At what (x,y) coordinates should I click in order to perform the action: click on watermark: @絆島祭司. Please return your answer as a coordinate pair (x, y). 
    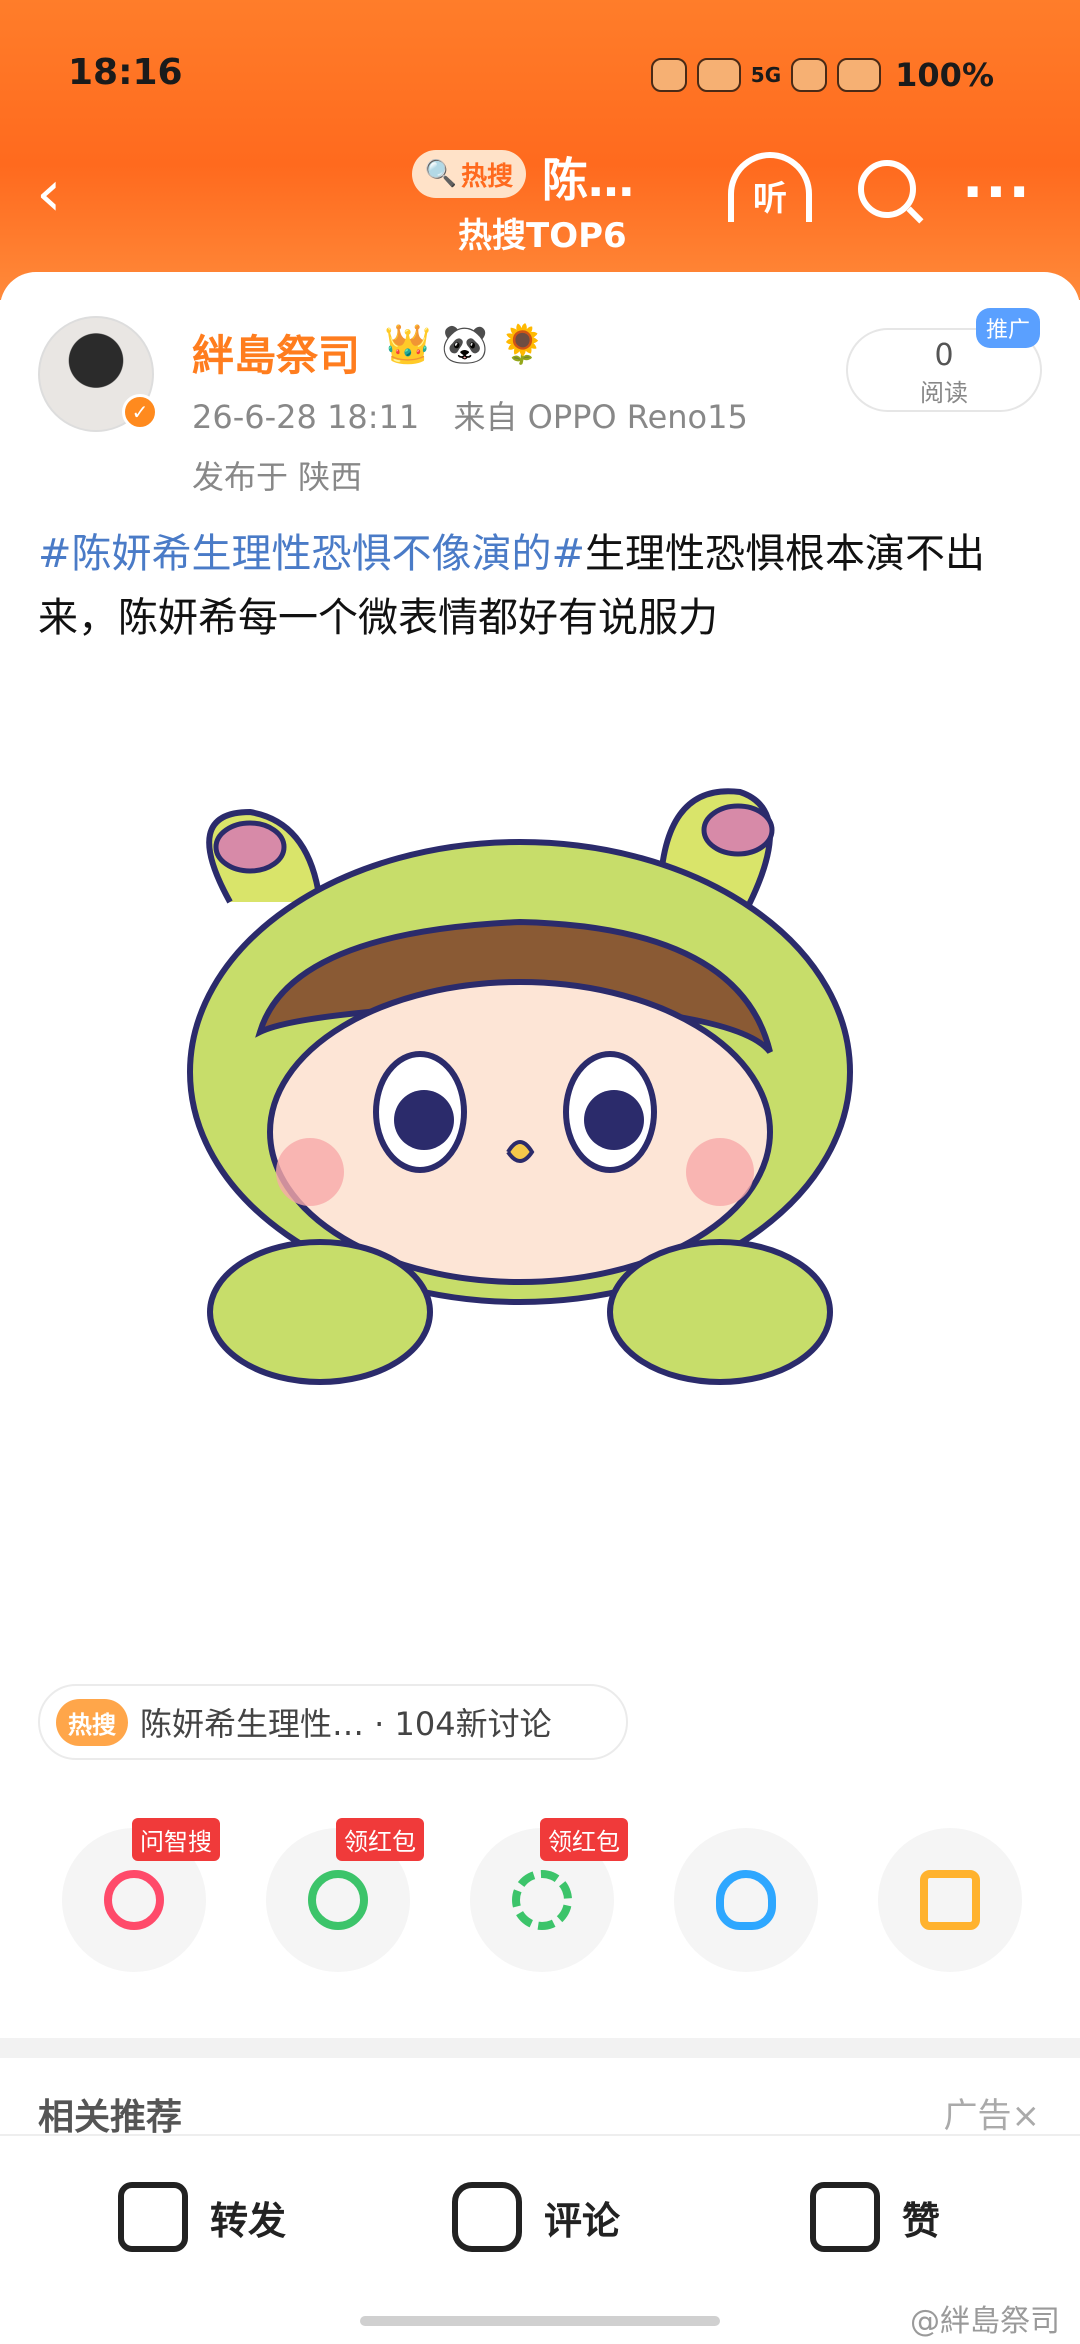
    Looking at the image, I should click on (985, 2321).